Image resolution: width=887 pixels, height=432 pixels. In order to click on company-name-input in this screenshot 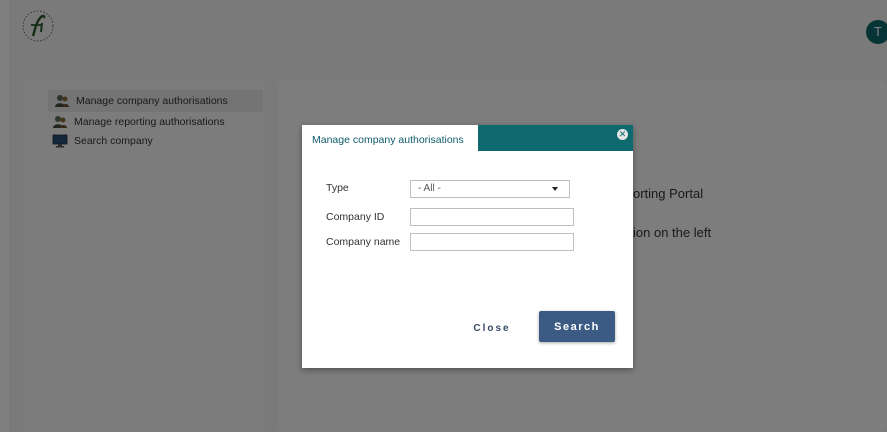, I will do `click(492, 242)`.